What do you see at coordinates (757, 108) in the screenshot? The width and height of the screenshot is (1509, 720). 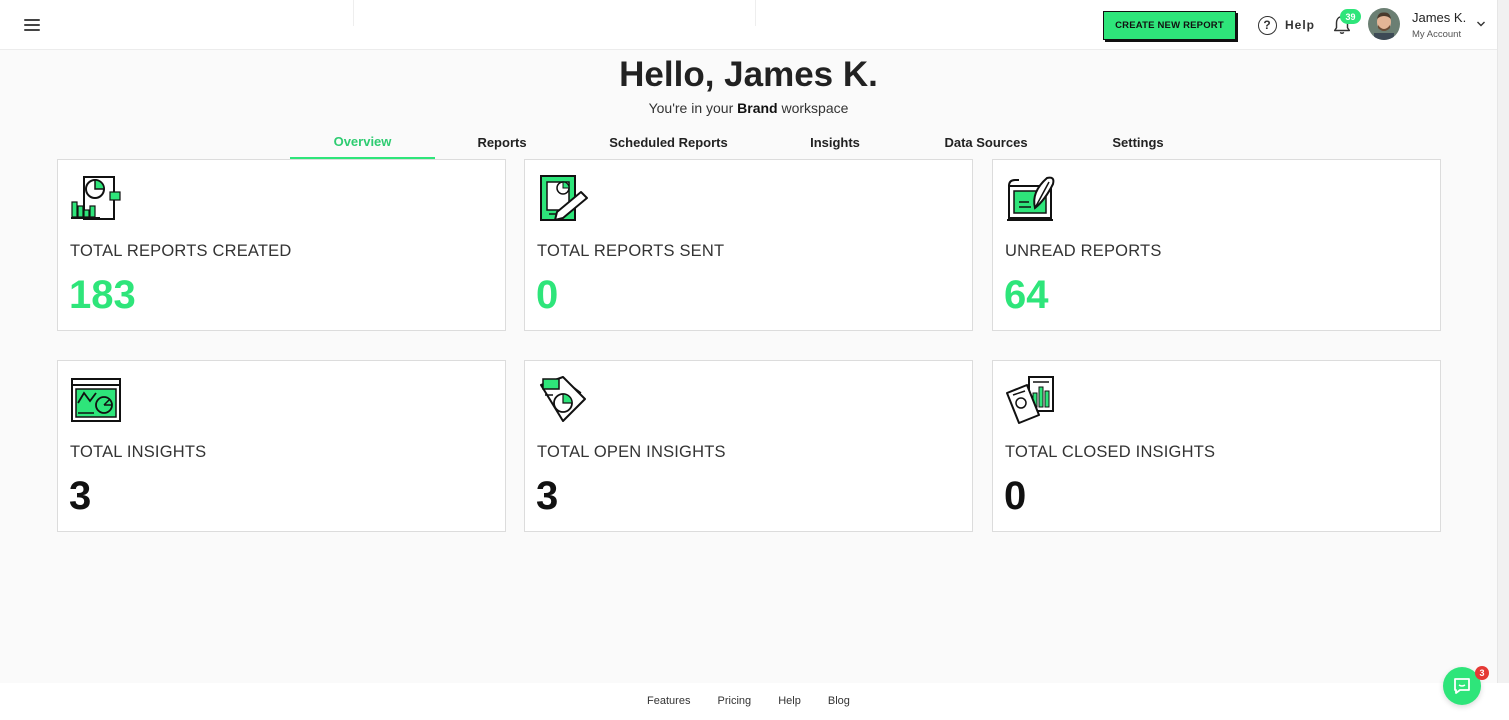 I see `workspace-name: Brand` at bounding box center [757, 108].